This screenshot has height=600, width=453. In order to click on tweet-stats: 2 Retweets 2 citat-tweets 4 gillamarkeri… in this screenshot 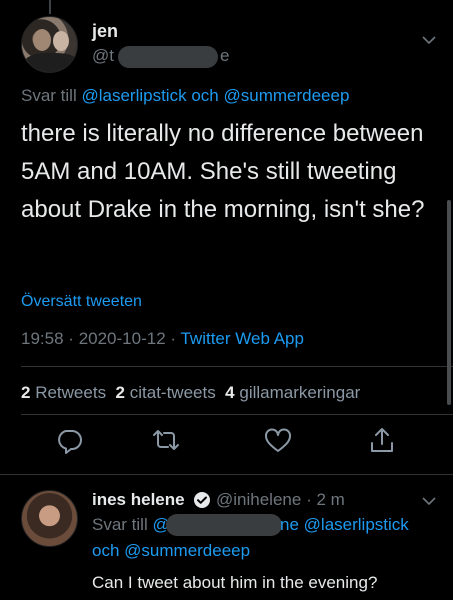, I will do `click(190, 393)`.